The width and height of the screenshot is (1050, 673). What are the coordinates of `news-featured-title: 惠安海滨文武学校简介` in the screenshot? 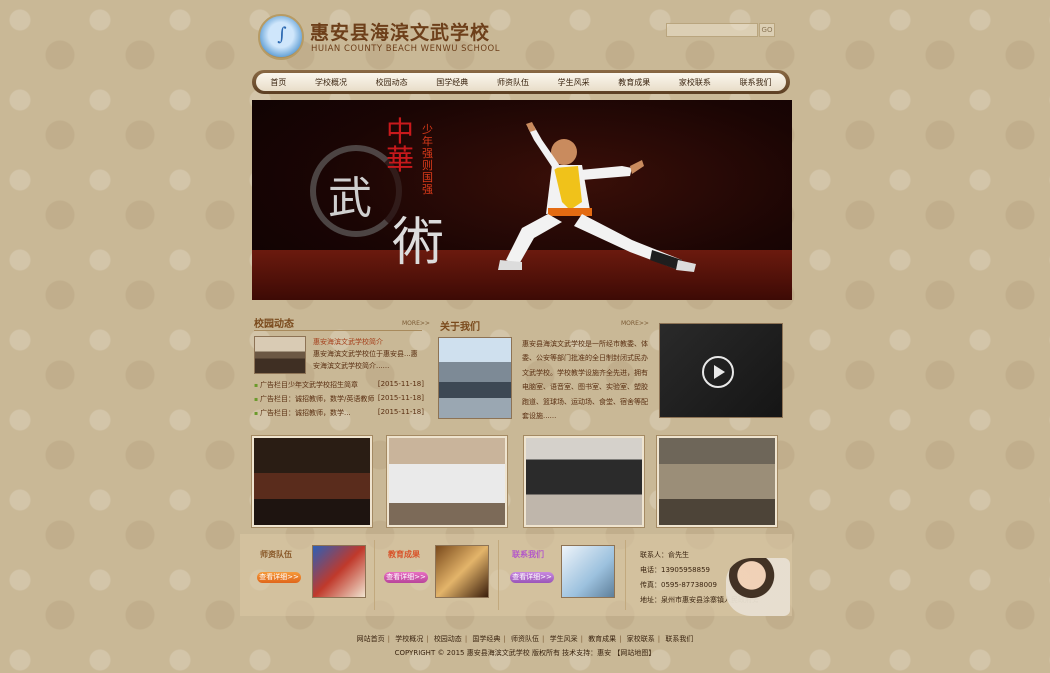 It's located at (348, 342).